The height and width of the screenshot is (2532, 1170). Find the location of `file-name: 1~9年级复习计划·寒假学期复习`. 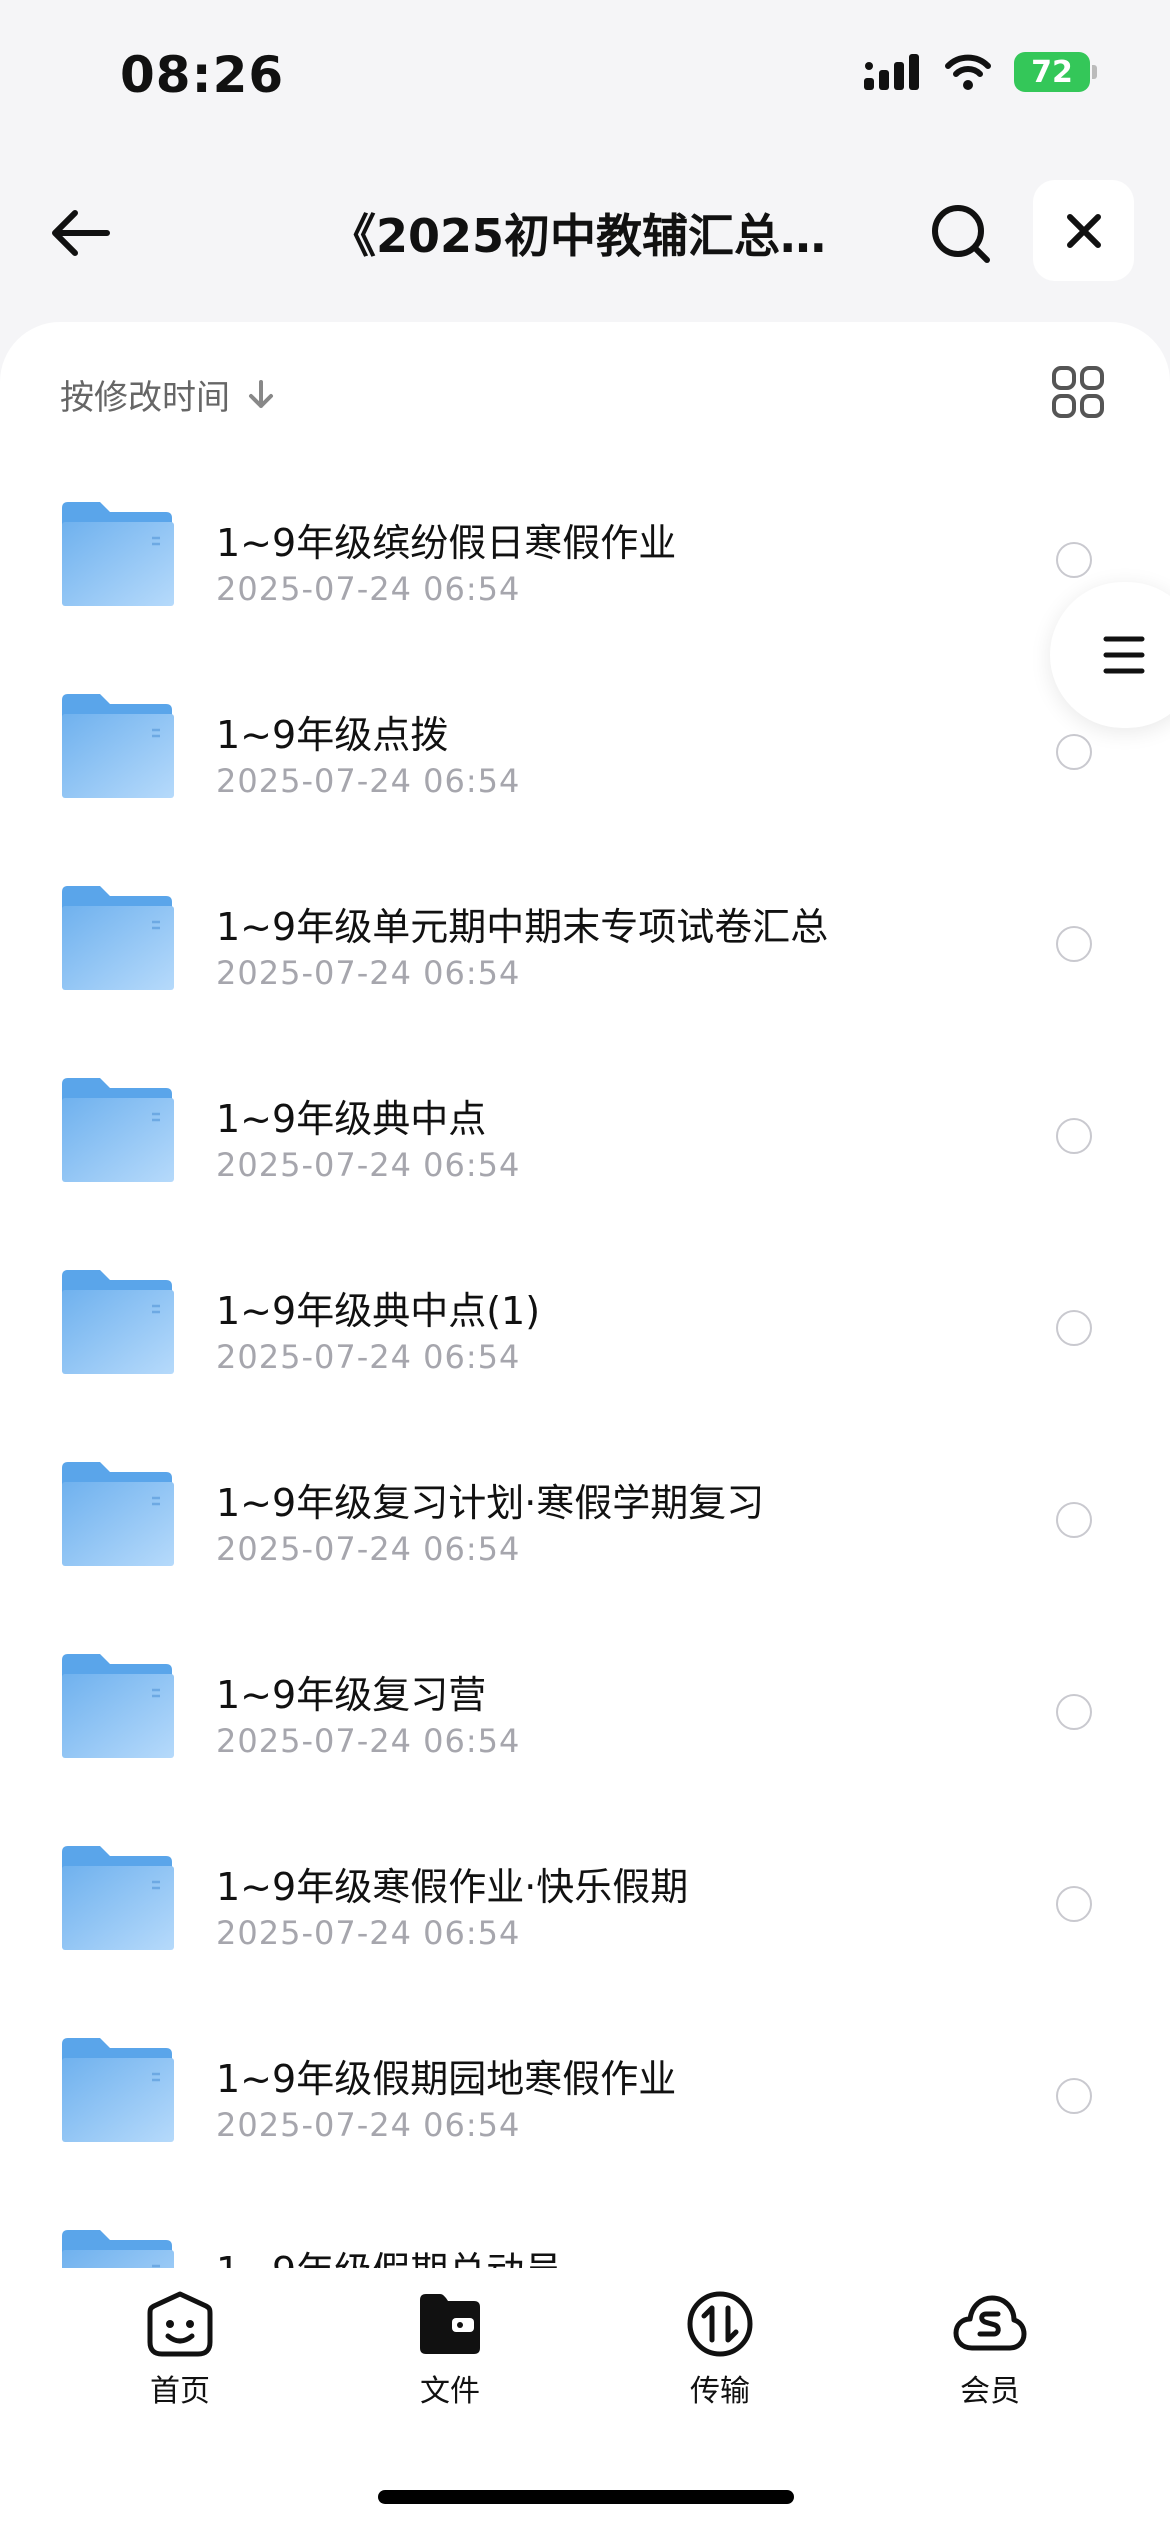

file-name: 1~9年级复习计划·寒假学期复习 is located at coordinates (490, 1503).